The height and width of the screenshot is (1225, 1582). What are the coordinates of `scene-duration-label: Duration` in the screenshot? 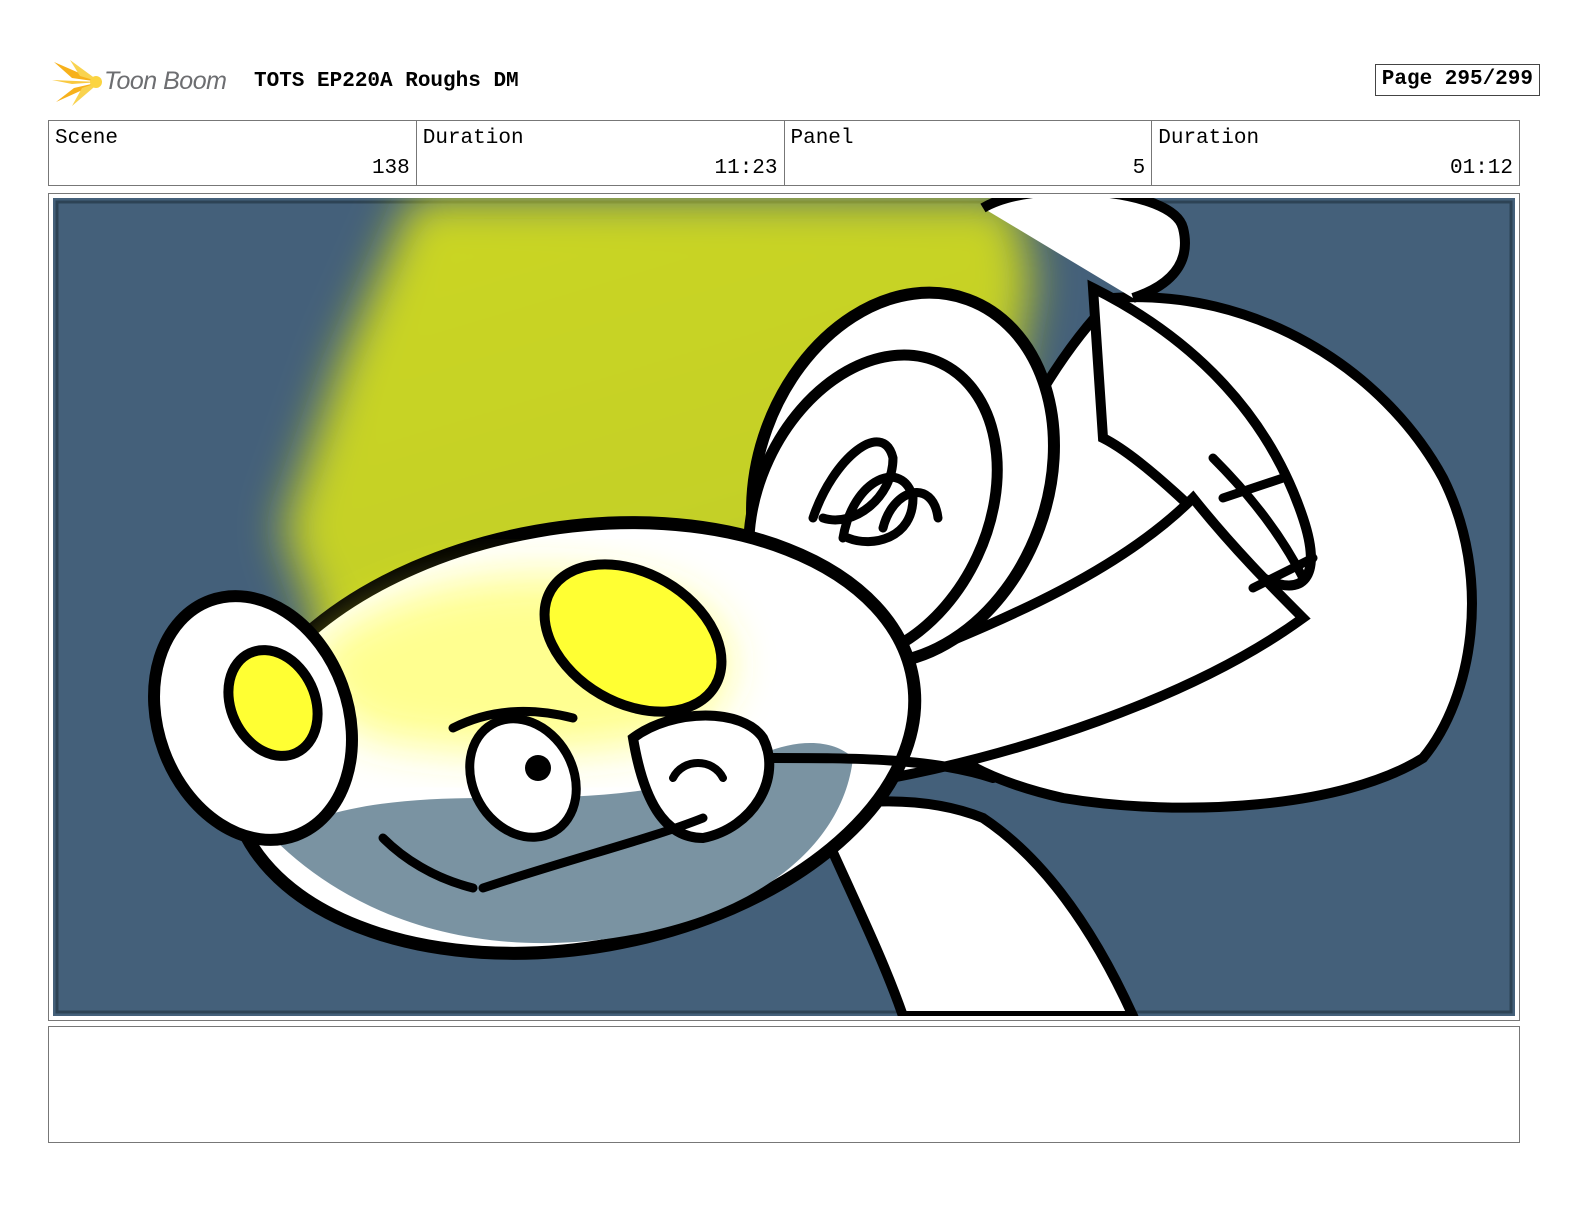 It's located at (473, 138).